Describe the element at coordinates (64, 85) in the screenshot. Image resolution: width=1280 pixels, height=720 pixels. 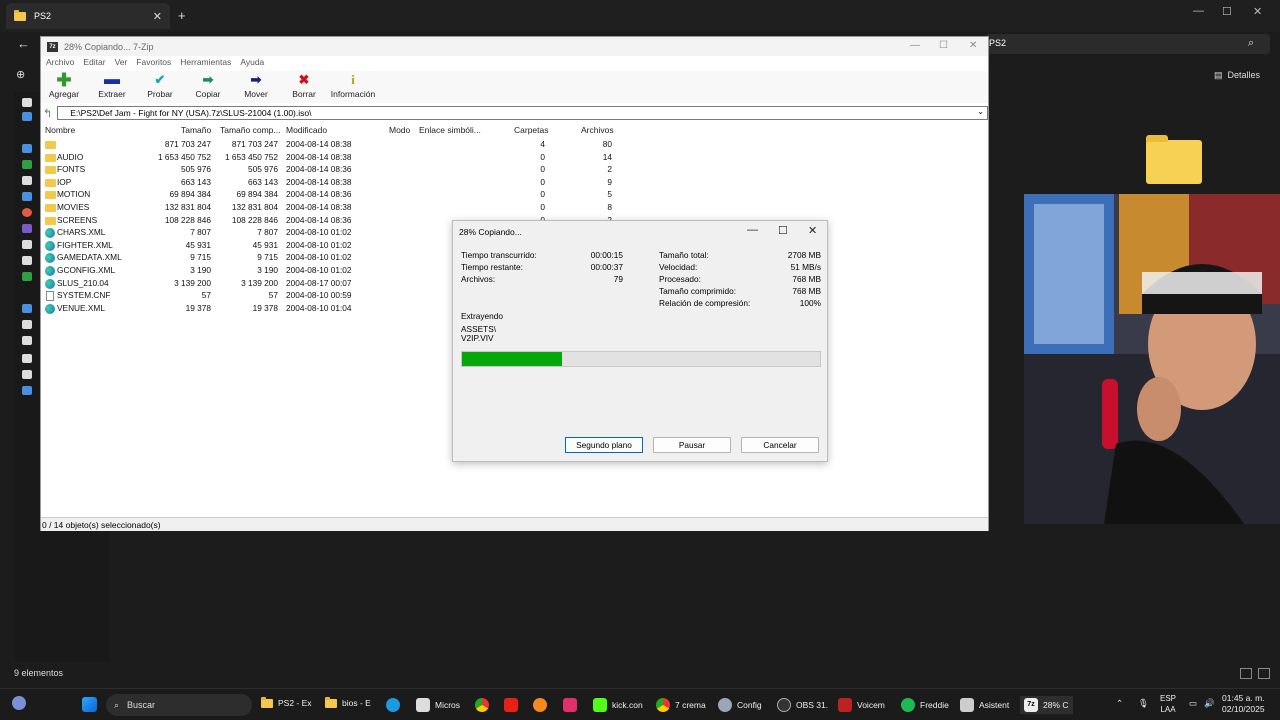
I see `add-button: ✚ Agregar` at that location.